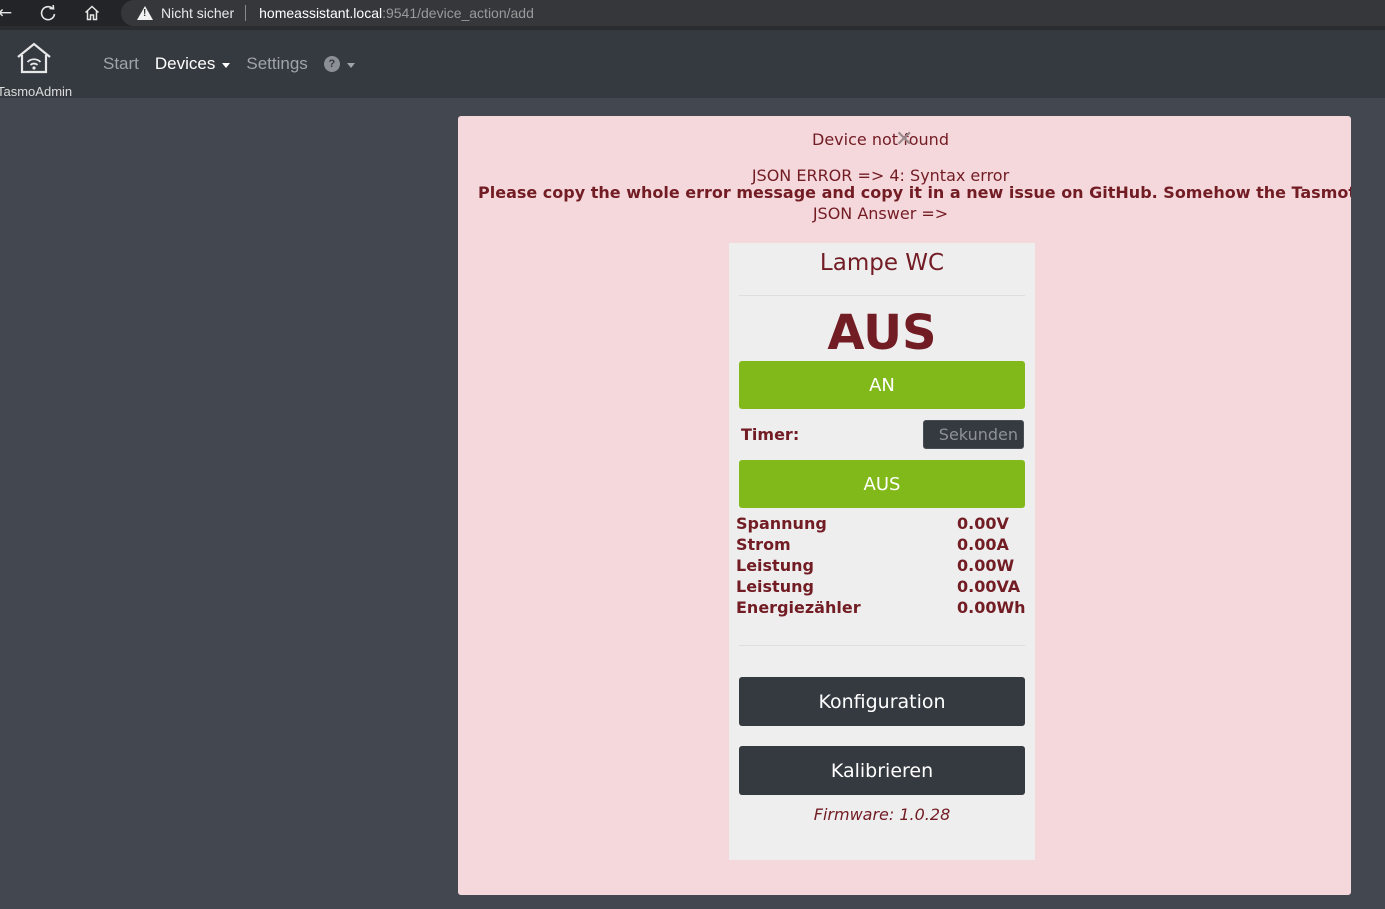 This screenshot has width=1385, height=909. Describe the element at coordinates (321, 13) in the screenshot. I see `url-host: homeassistant.local` at that location.